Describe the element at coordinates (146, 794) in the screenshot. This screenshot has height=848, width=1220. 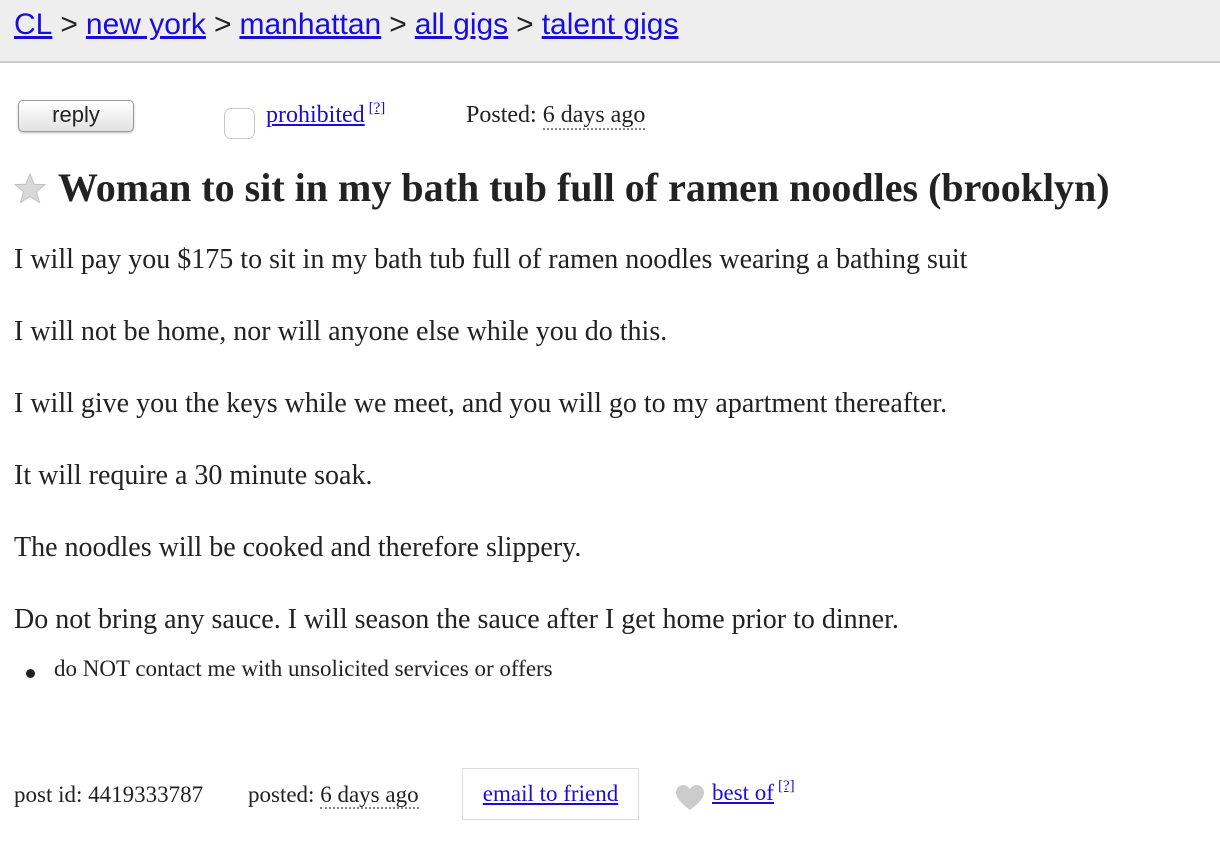
I see `post-id-value: 4419333787` at that location.